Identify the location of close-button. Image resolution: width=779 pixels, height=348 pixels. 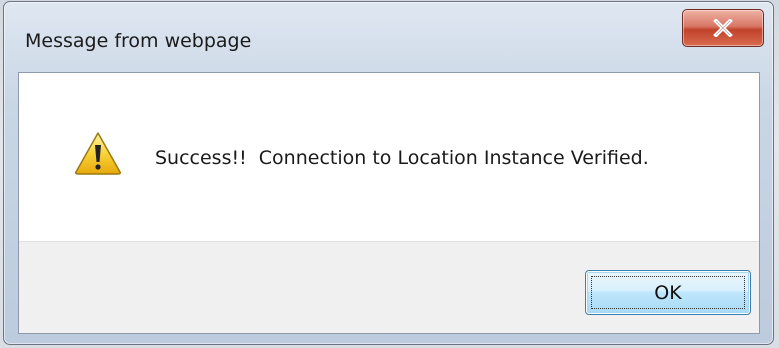
(723, 28).